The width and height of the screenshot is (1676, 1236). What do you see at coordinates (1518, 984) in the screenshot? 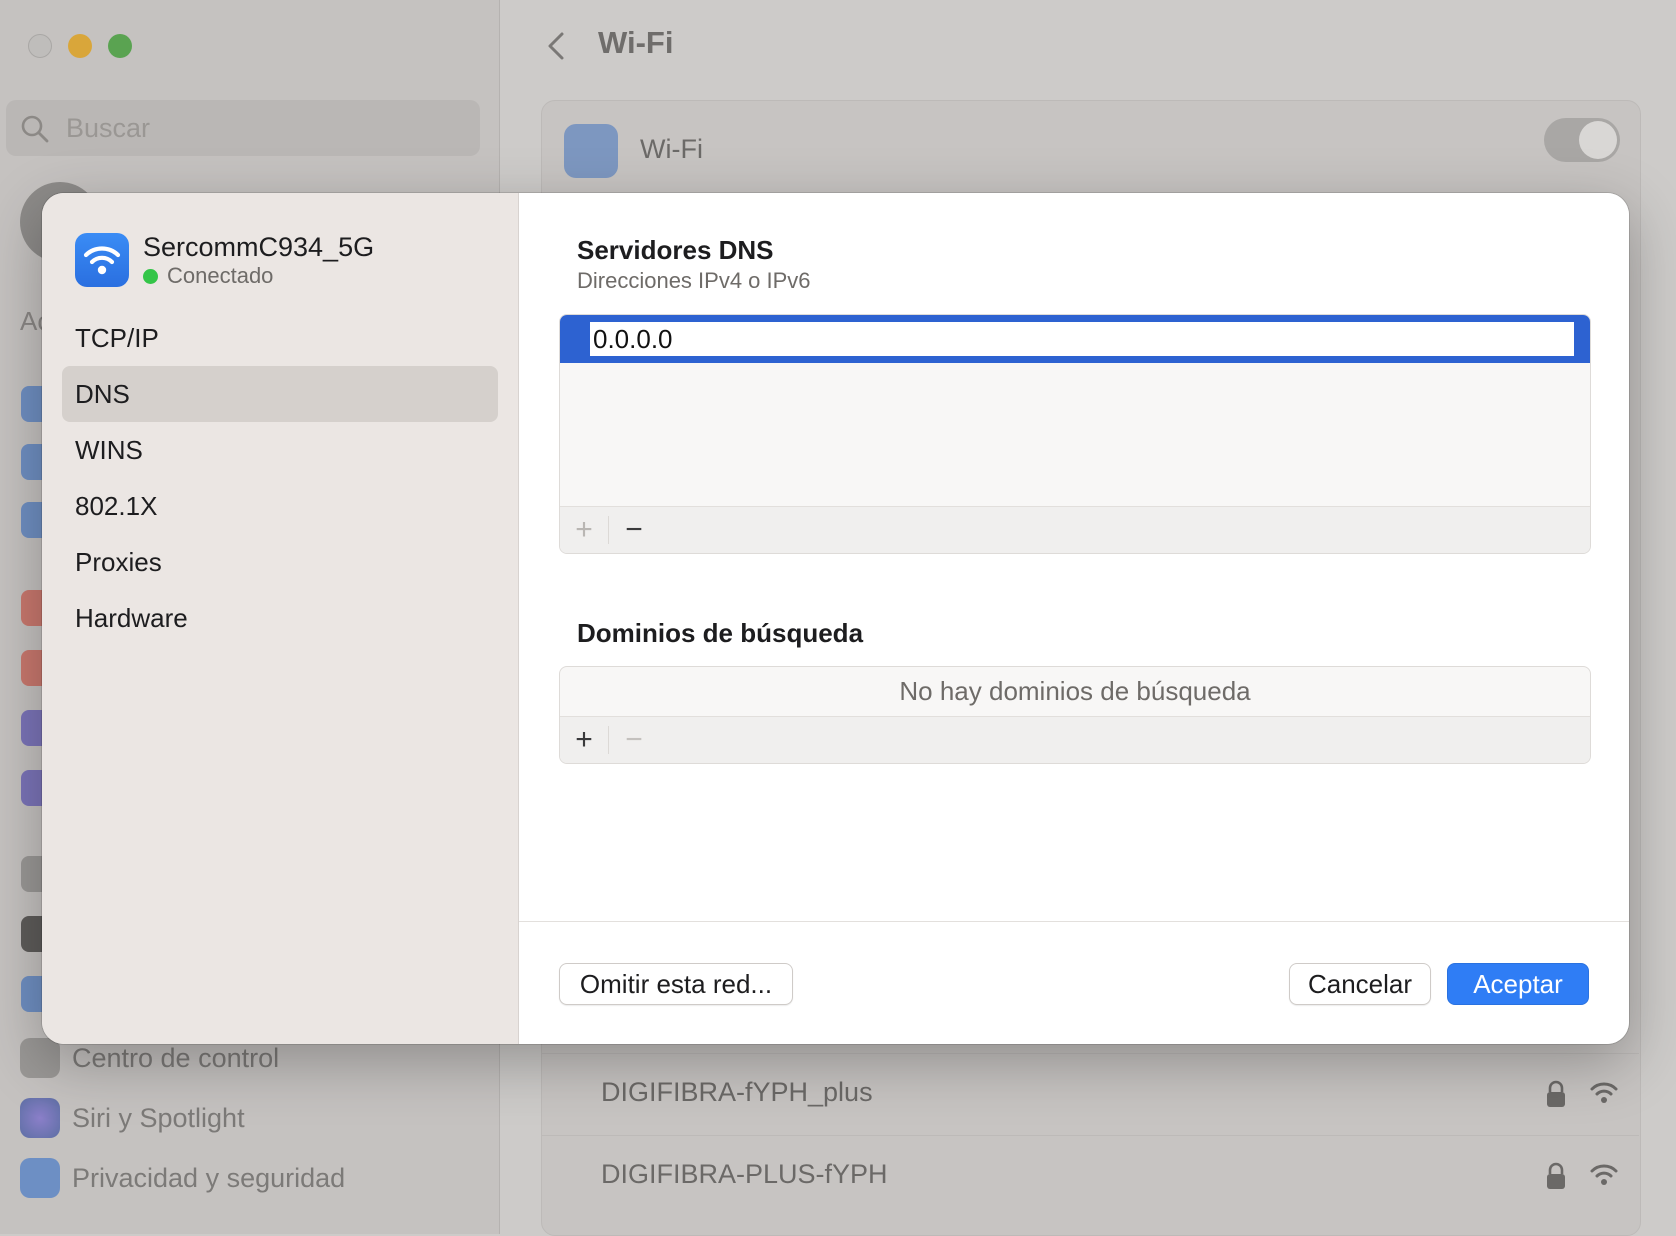
I see `ok-button: Aceptar` at bounding box center [1518, 984].